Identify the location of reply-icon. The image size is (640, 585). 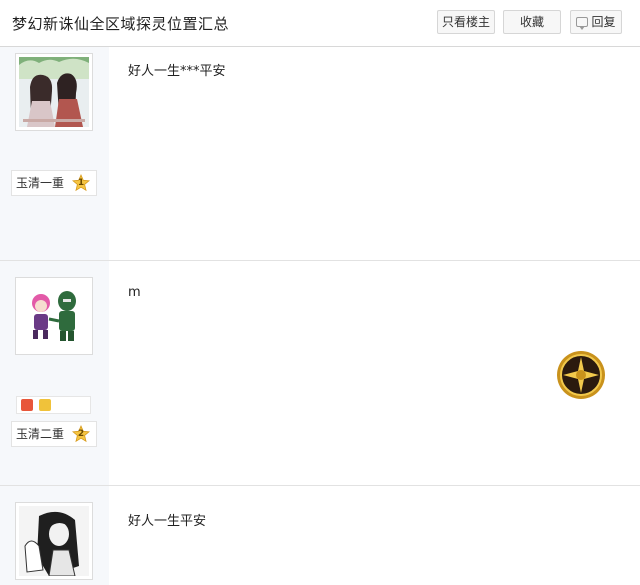
(582, 23).